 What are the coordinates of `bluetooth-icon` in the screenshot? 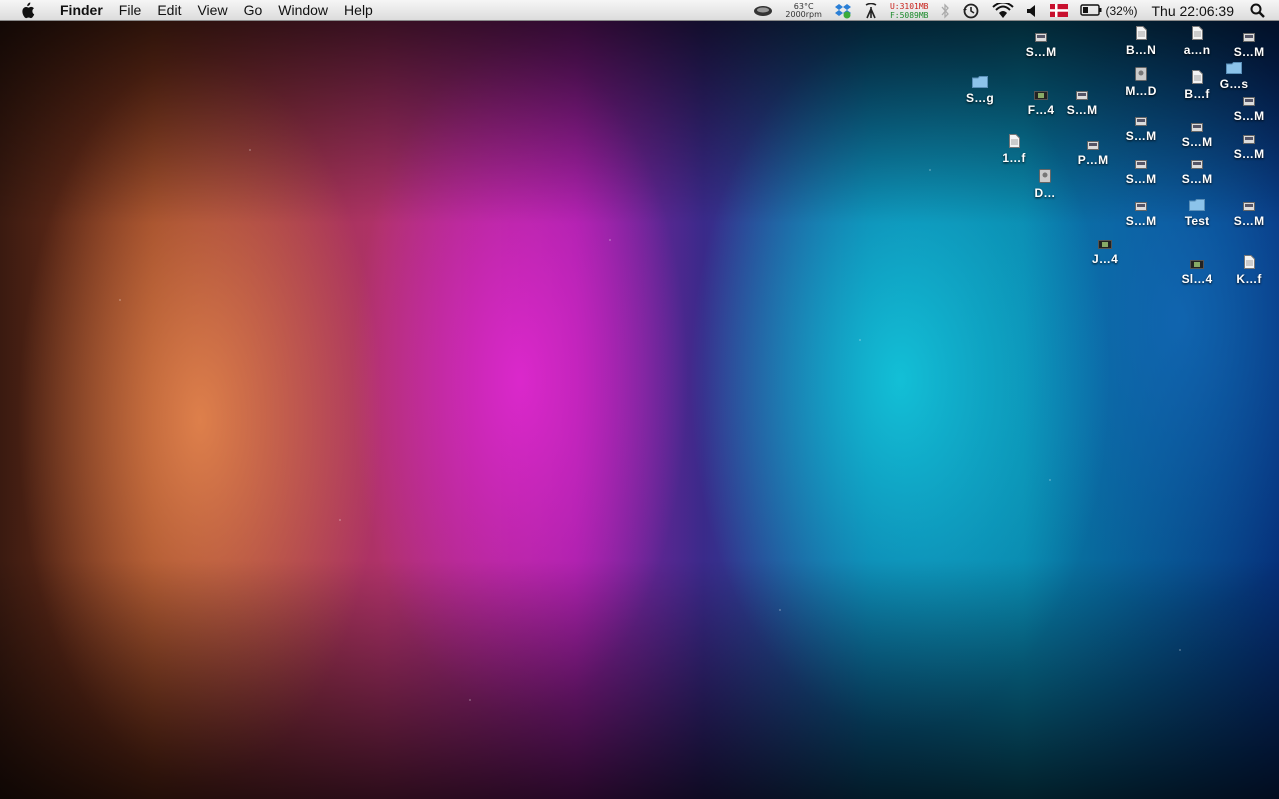 It's located at (945, 10).